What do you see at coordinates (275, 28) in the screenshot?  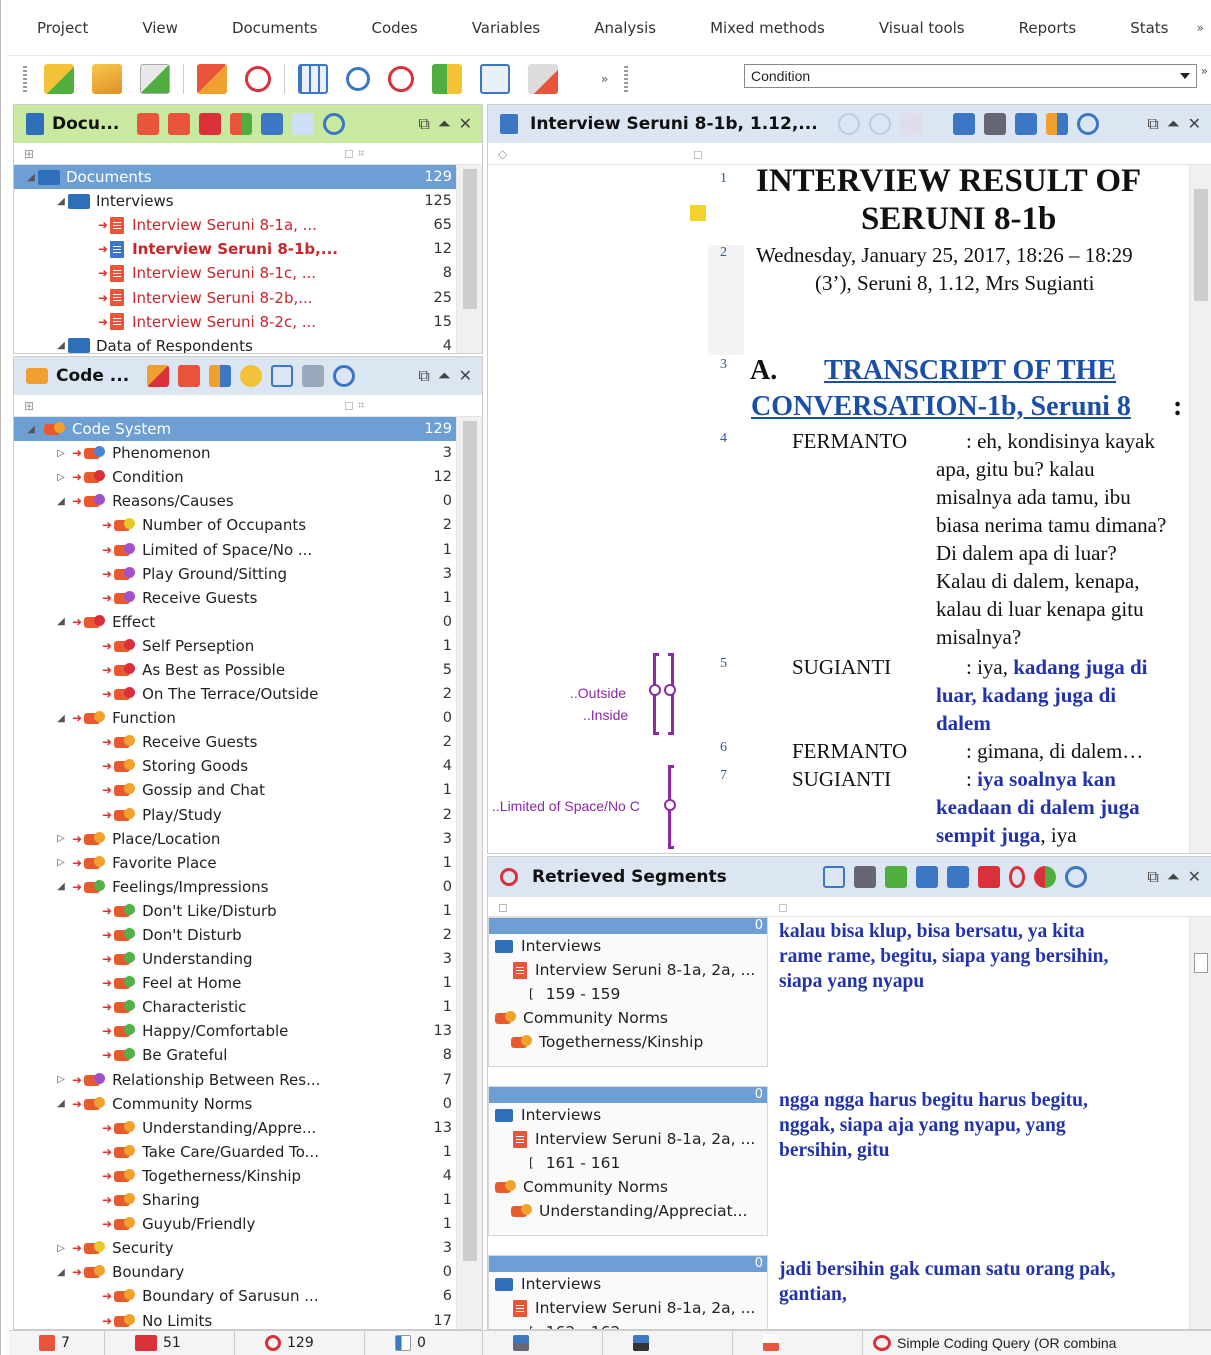 I see `menu-documents: Documents` at bounding box center [275, 28].